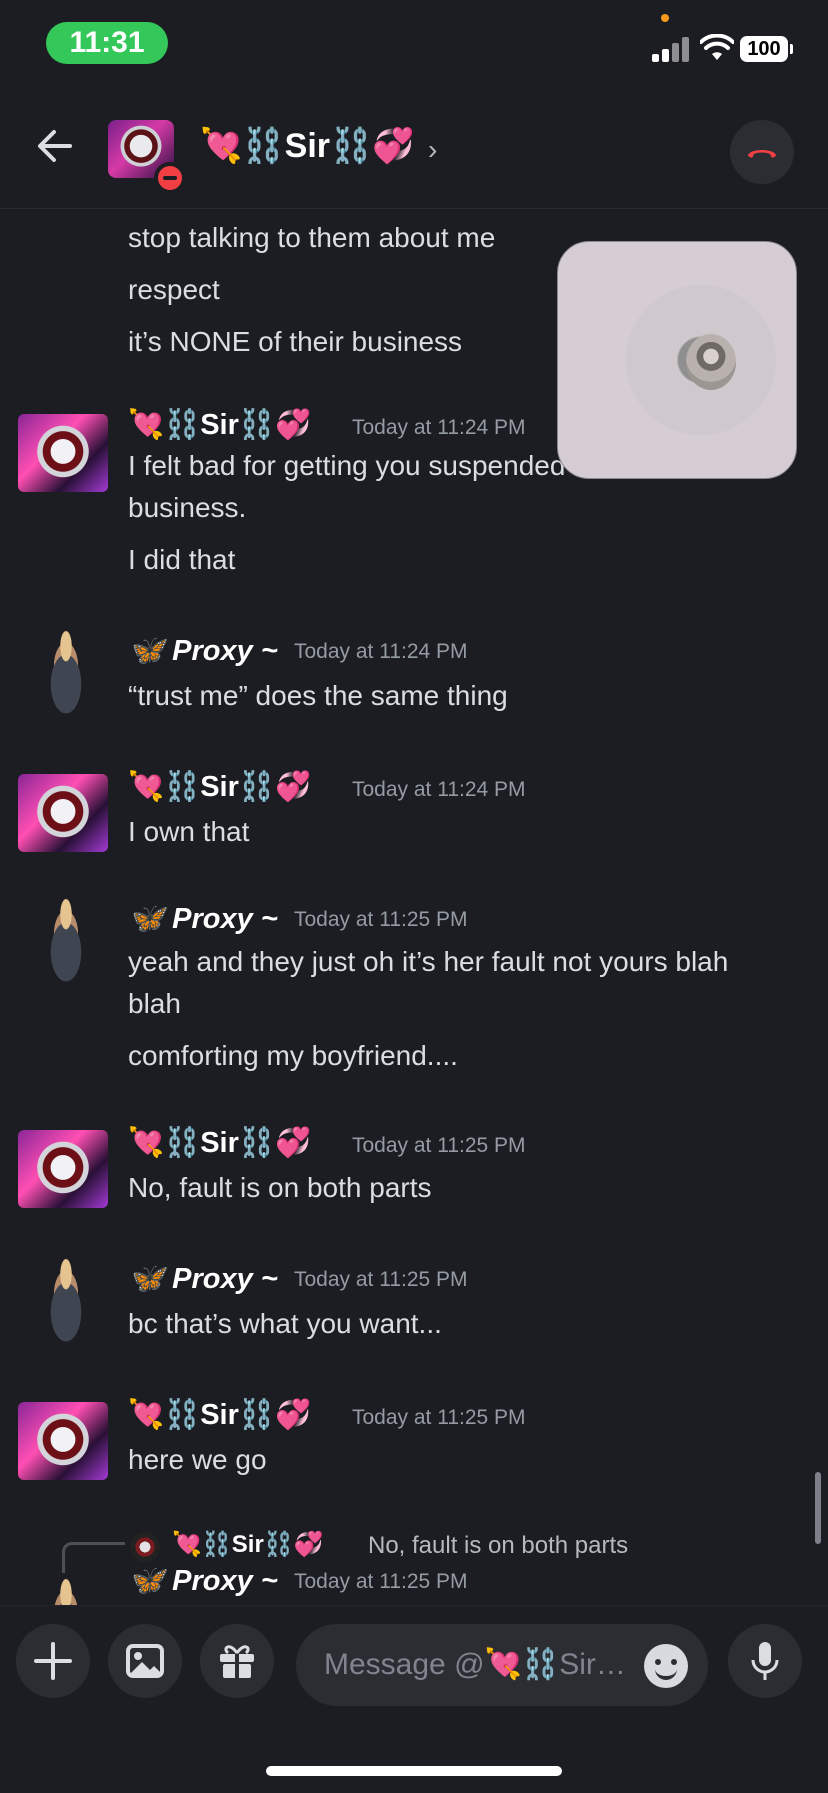 Image resolution: width=828 pixels, height=1793 pixels. I want to click on message-line: I did that, so click(182, 559).